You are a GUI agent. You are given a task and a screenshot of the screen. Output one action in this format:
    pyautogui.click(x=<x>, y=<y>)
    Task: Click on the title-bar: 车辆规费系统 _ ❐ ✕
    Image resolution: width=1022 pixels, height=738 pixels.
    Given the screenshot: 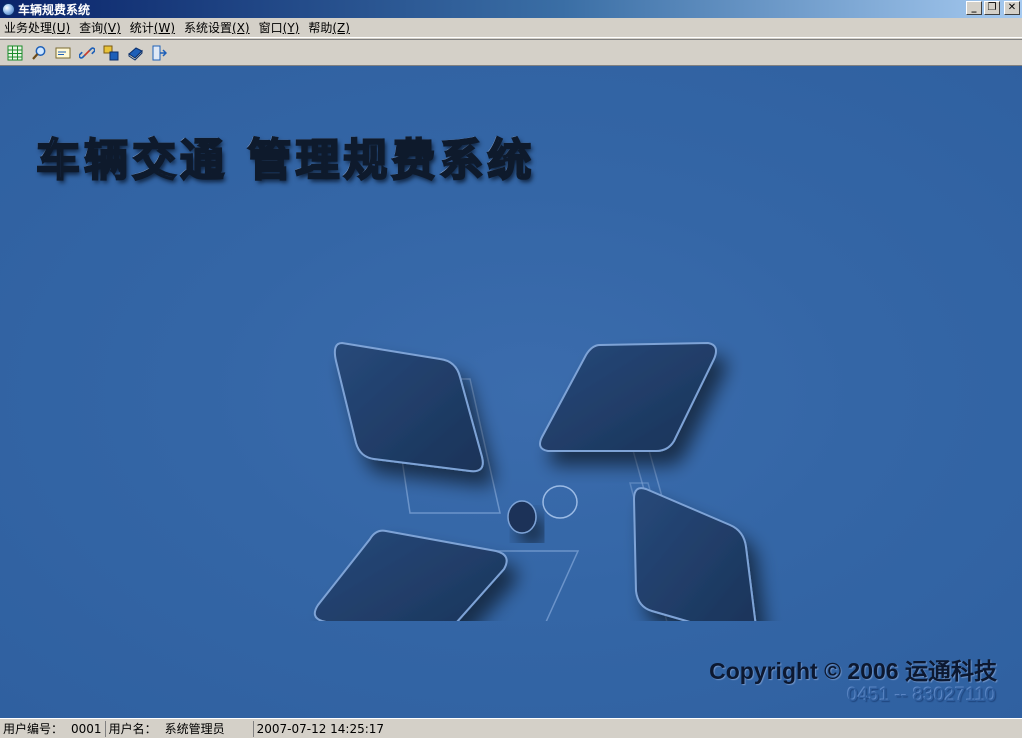 What is the action you would take?
    pyautogui.click(x=511, y=9)
    